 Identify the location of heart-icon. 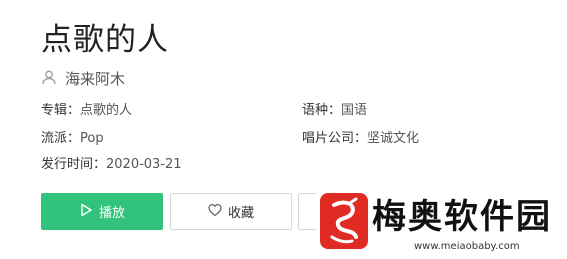
(215, 212).